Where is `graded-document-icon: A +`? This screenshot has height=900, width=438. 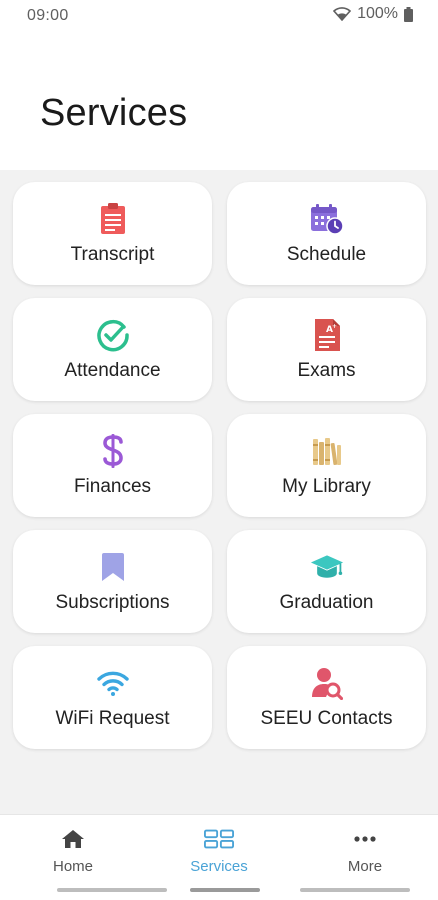 graded-document-icon: A + is located at coordinates (327, 335).